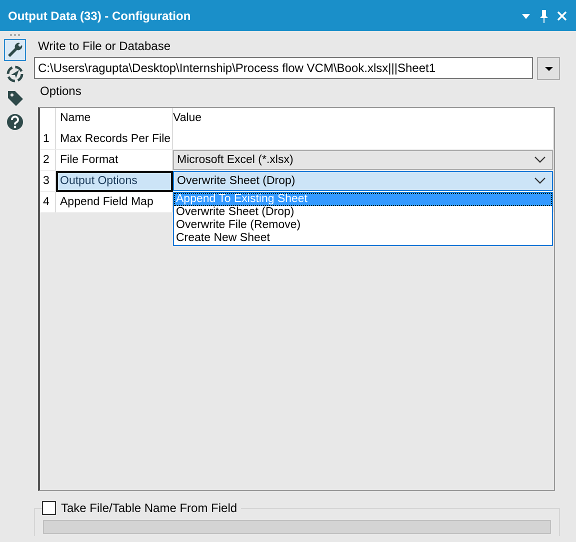 The width and height of the screenshot is (576, 542). What do you see at coordinates (149, 508) in the screenshot?
I see `checkbox-label: Take File/Table Name From Field` at bounding box center [149, 508].